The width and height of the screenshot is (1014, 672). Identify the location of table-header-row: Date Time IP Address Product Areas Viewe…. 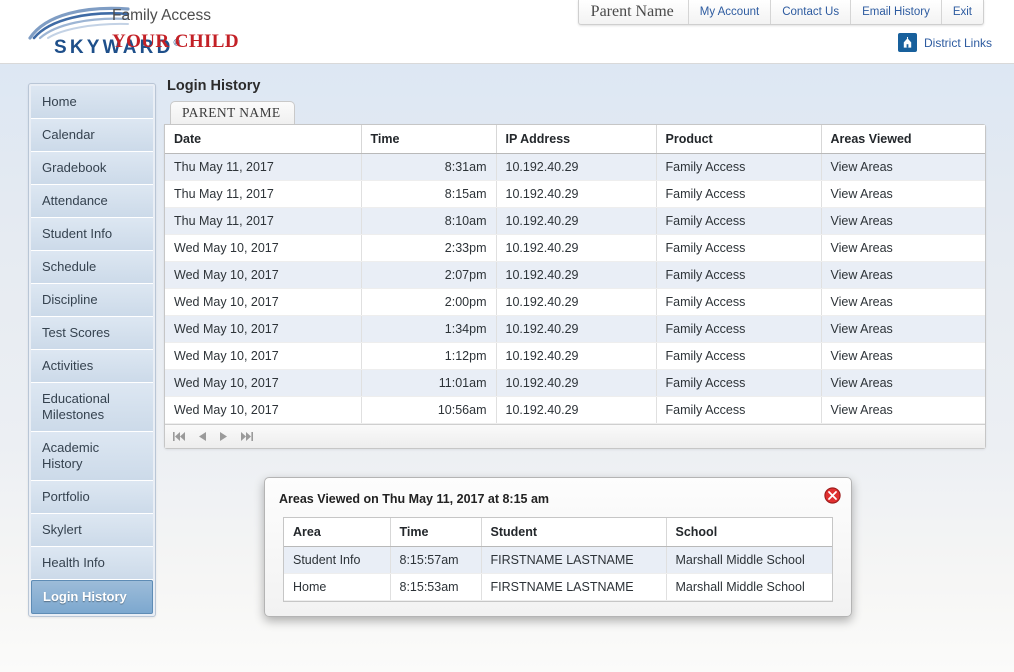
(575, 139).